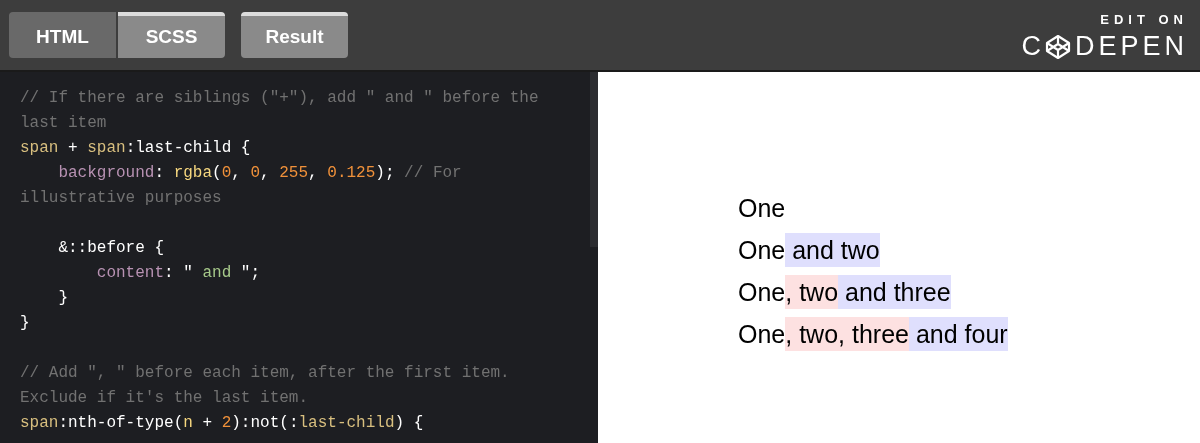  Describe the element at coordinates (385, 173) in the screenshot. I see `code-token: );` at that location.